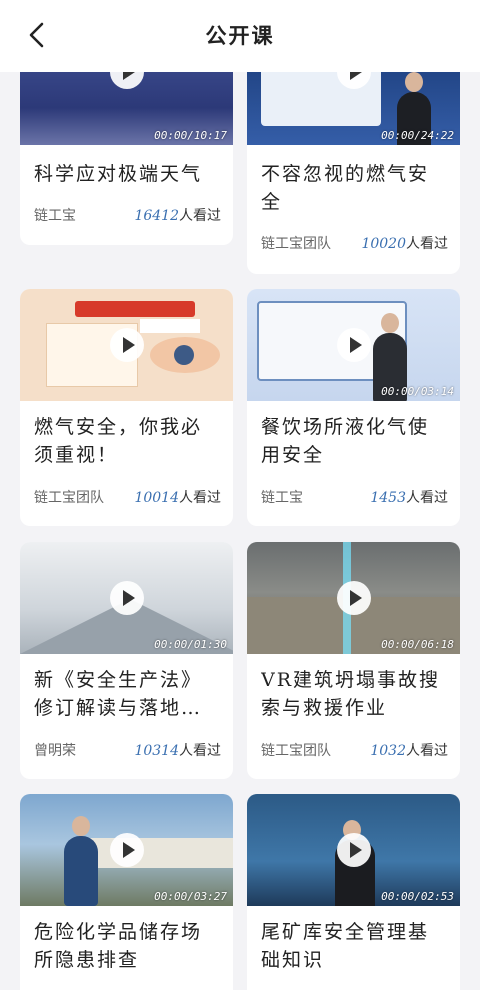 Image resolution: width=480 pixels, height=990 pixels. What do you see at coordinates (353, 407) in the screenshot?
I see `course-card: 00:00/03:14 餐饮场所液化气使用安全 链工宝 1453人看过` at bounding box center [353, 407].